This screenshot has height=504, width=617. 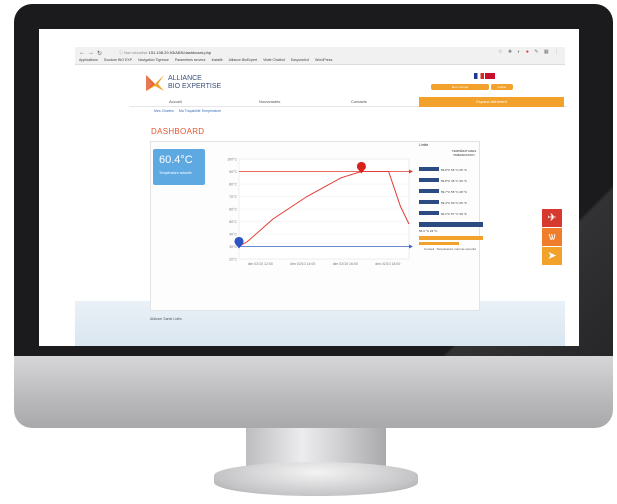 I want to click on sidebar-row: 60.1°C 57 °C 39 °C, so click(x=451, y=213).